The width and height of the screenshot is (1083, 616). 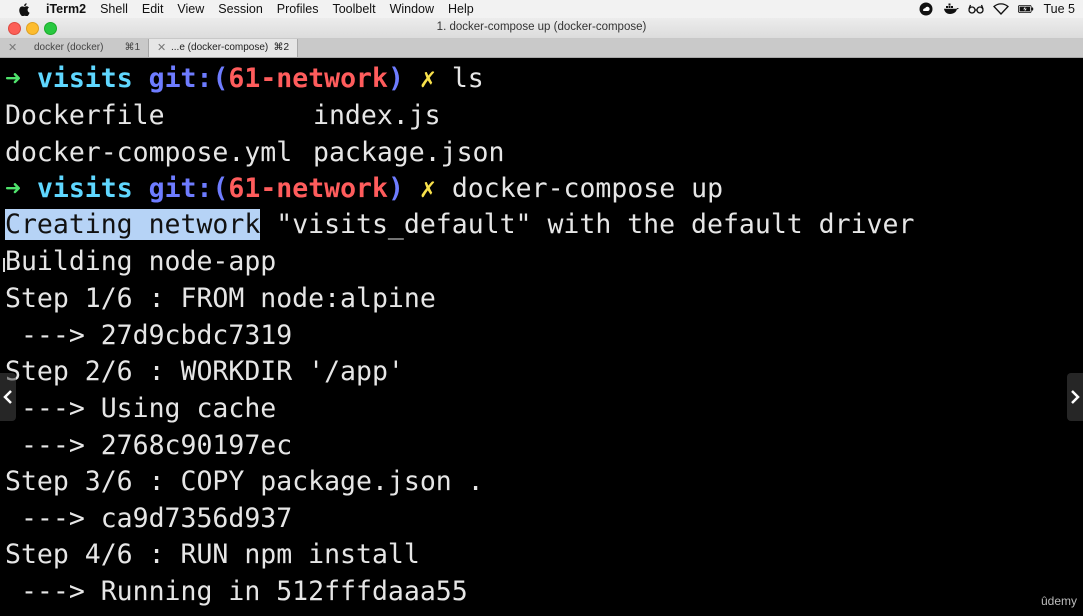 What do you see at coordinates (281, 47) in the screenshot?
I see `tab-shortcut: ⌘2` at bounding box center [281, 47].